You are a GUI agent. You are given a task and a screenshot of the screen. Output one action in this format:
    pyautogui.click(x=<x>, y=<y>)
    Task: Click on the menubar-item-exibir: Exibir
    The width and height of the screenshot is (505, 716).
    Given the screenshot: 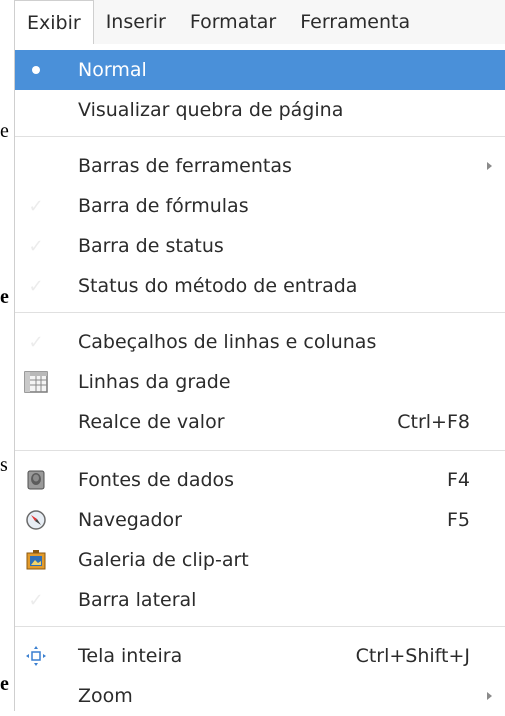 What is the action you would take?
    pyautogui.click(x=54, y=22)
    